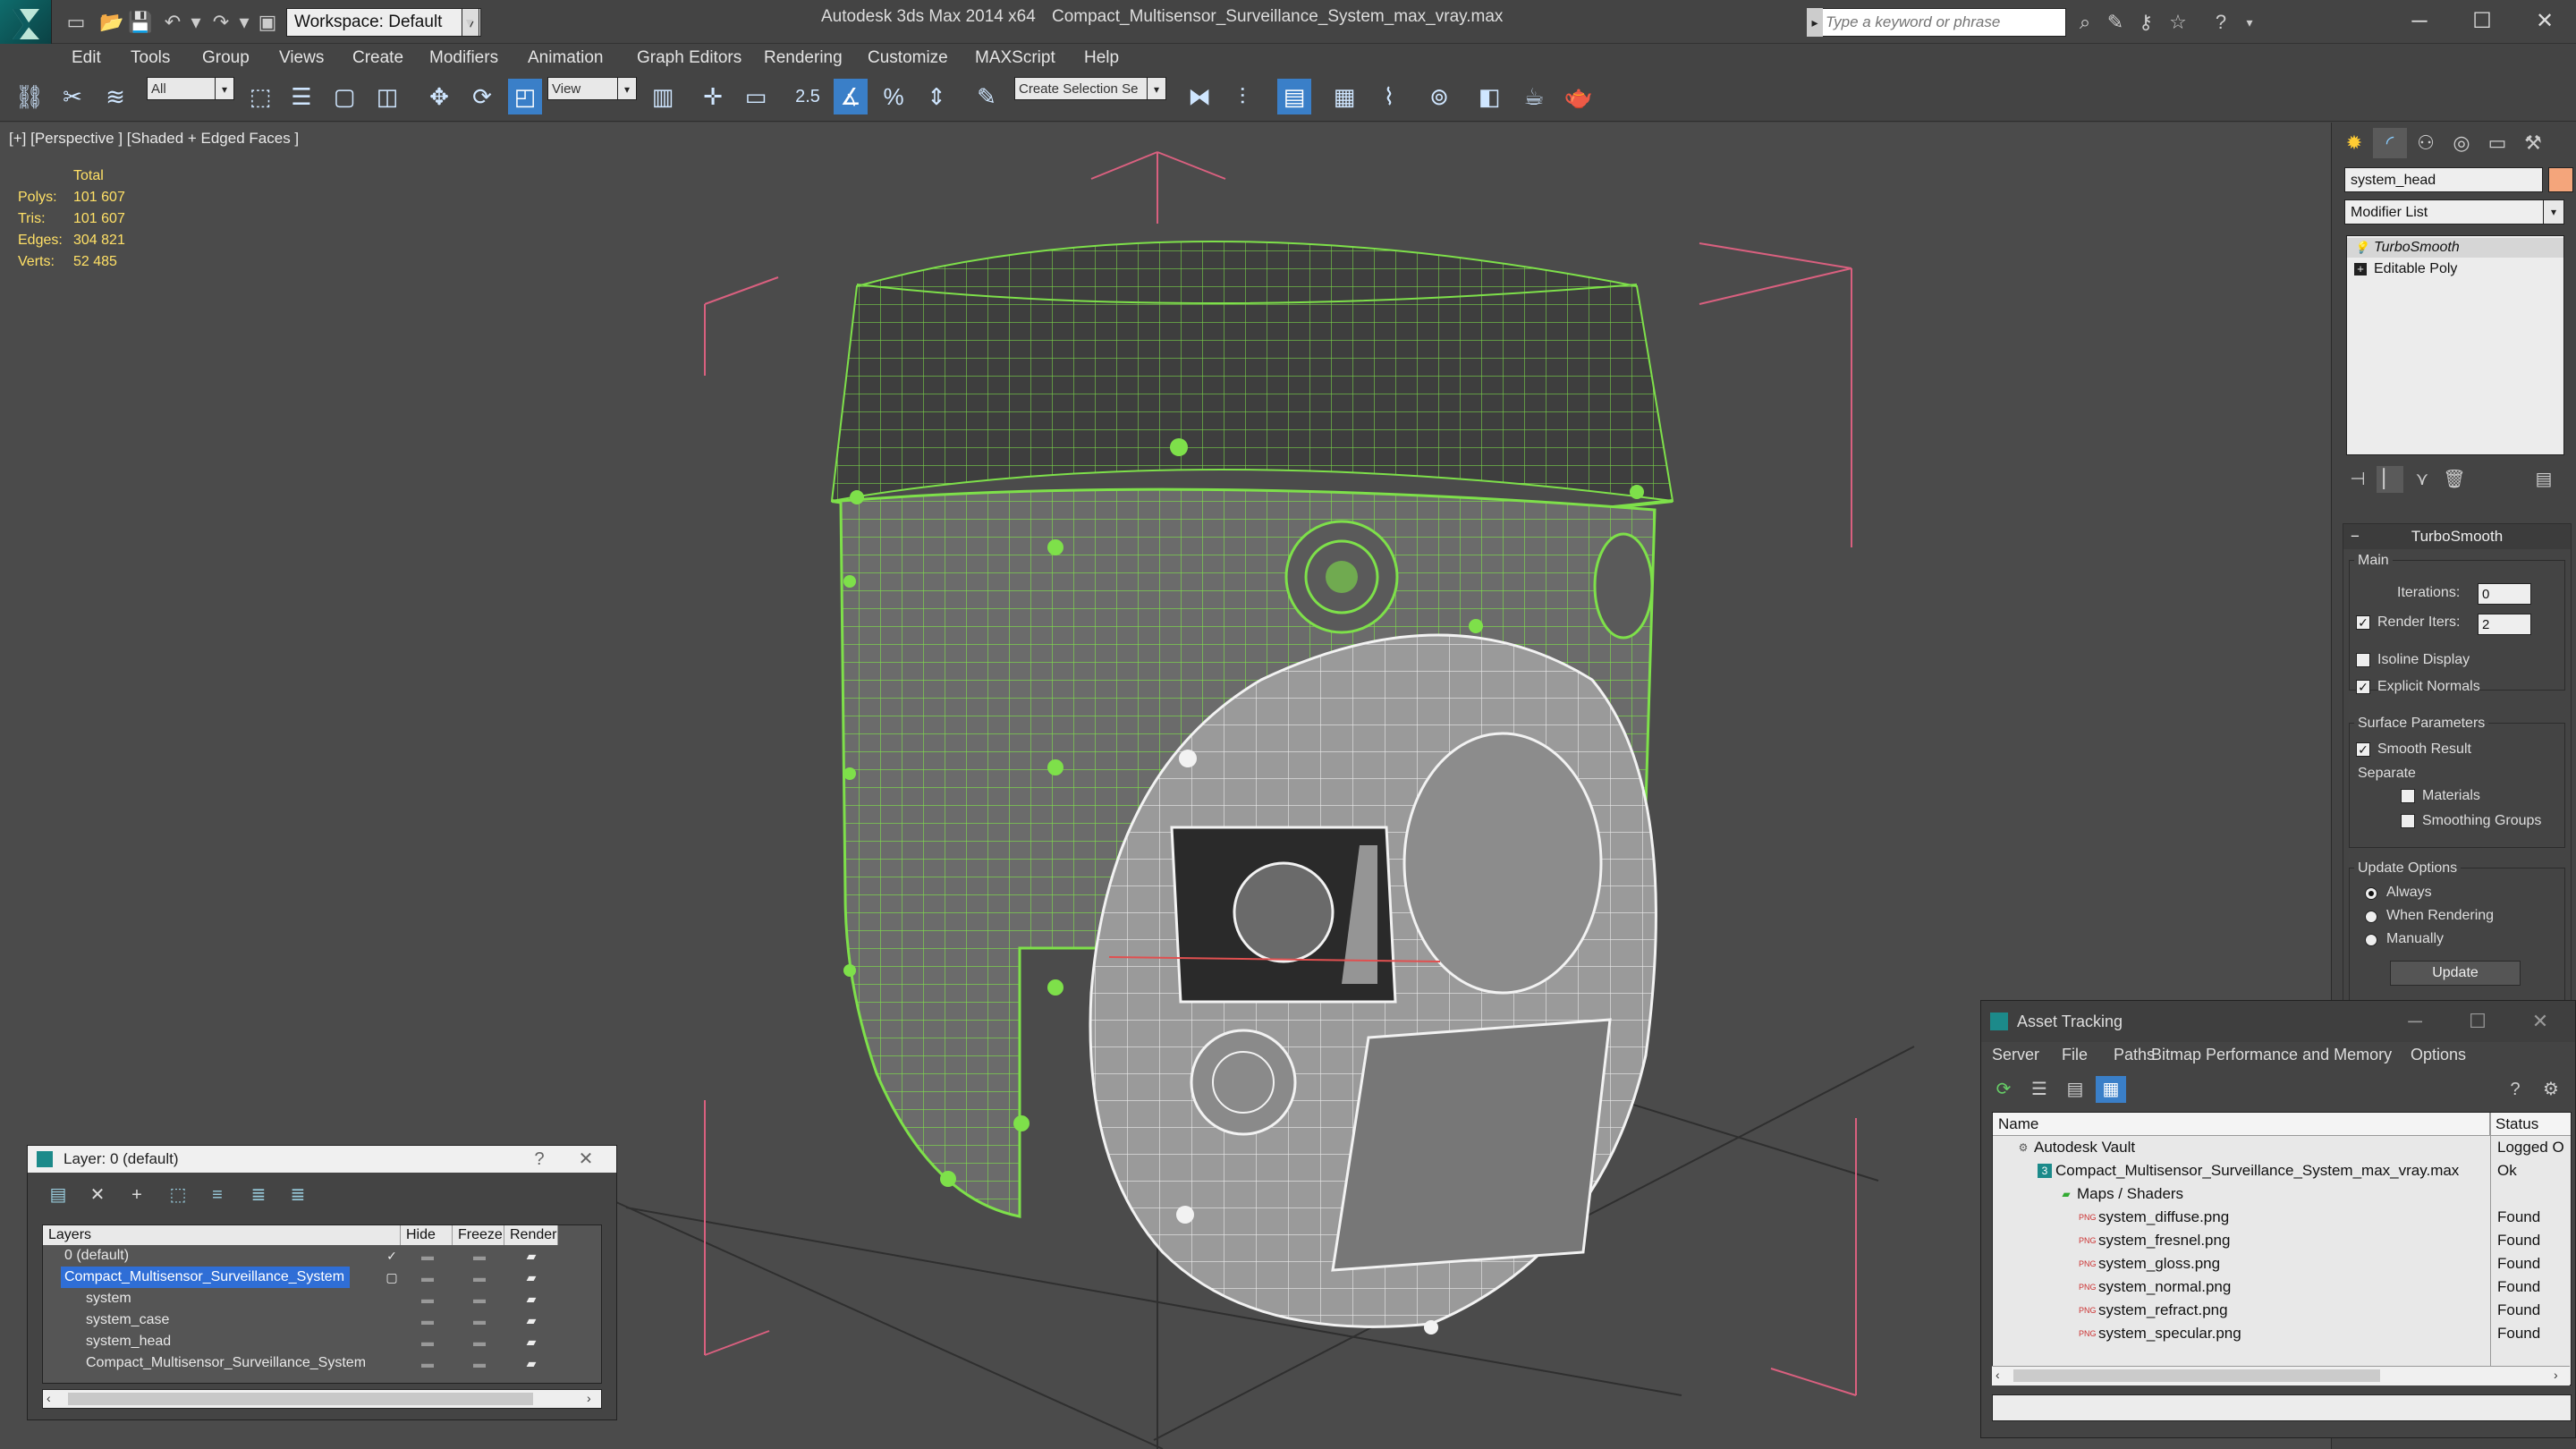  Describe the element at coordinates (344, 96) in the screenshot. I see `rect-selection-region-icon: ▢` at that location.